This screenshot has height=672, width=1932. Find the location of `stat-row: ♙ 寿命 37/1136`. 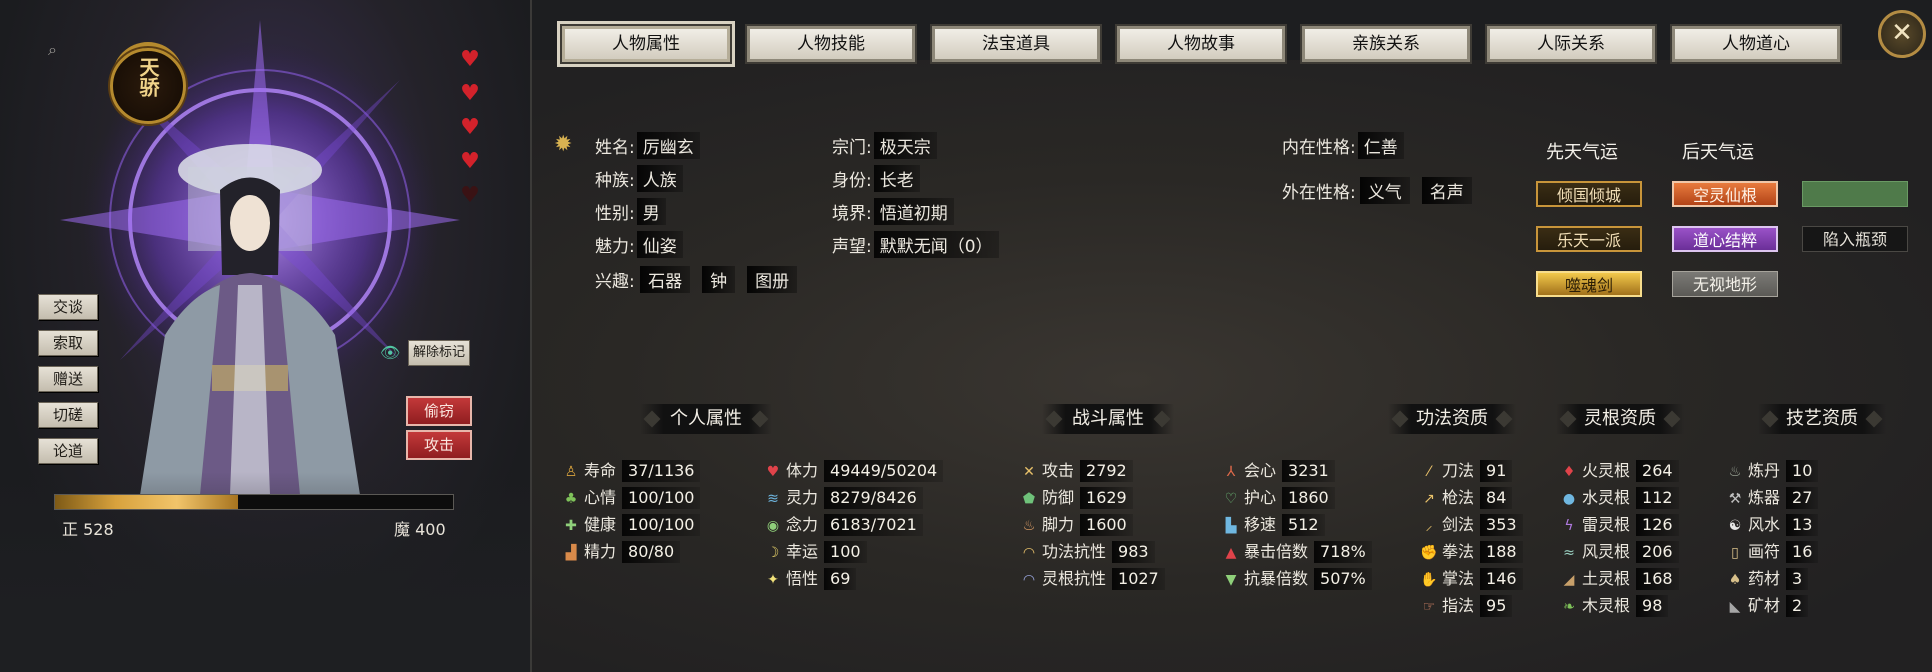

stat-row: ♙ 寿命 37/1136 is located at coordinates (631, 471).